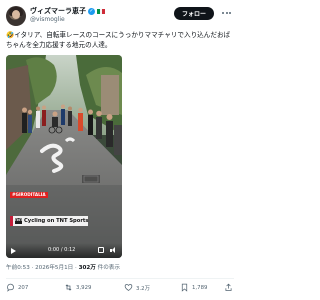 This screenshot has height=300, width=320. I want to click on video-time: 0:00 / 0:12, so click(62, 250).